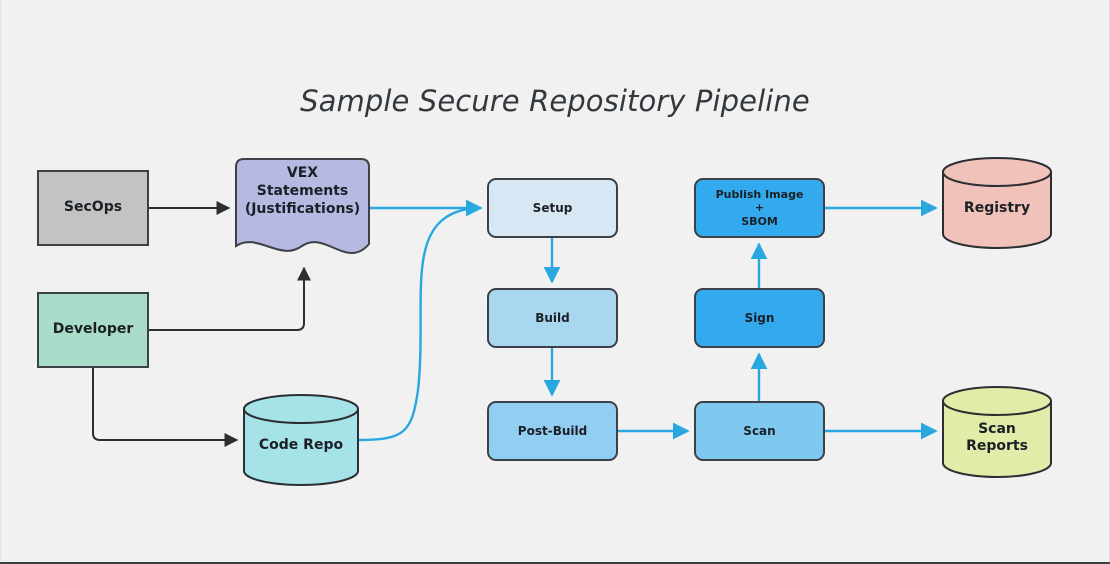 The image size is (1110, 564). I want to click on node-secops: SecOps, so click(93, 208).